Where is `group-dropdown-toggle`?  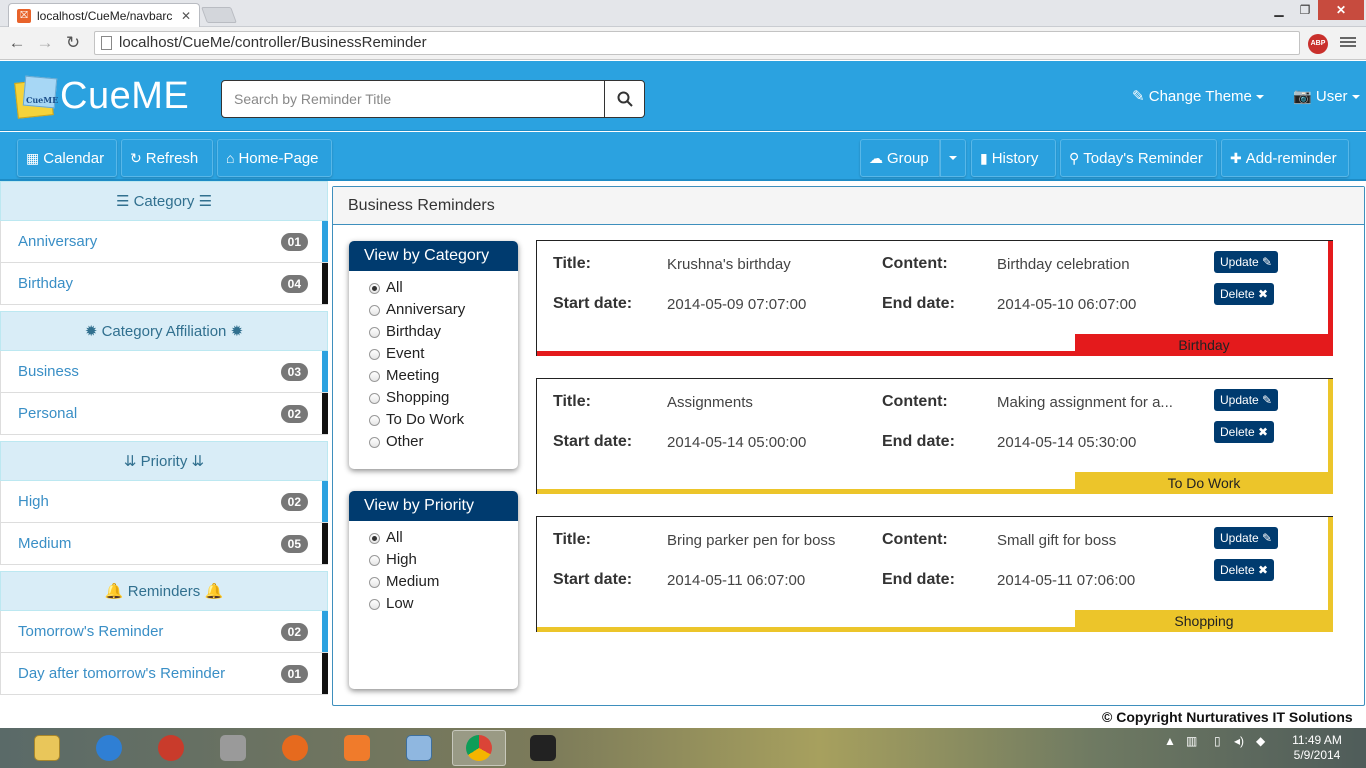
group-dropdown-toggle is located at coordinates (953, 158).